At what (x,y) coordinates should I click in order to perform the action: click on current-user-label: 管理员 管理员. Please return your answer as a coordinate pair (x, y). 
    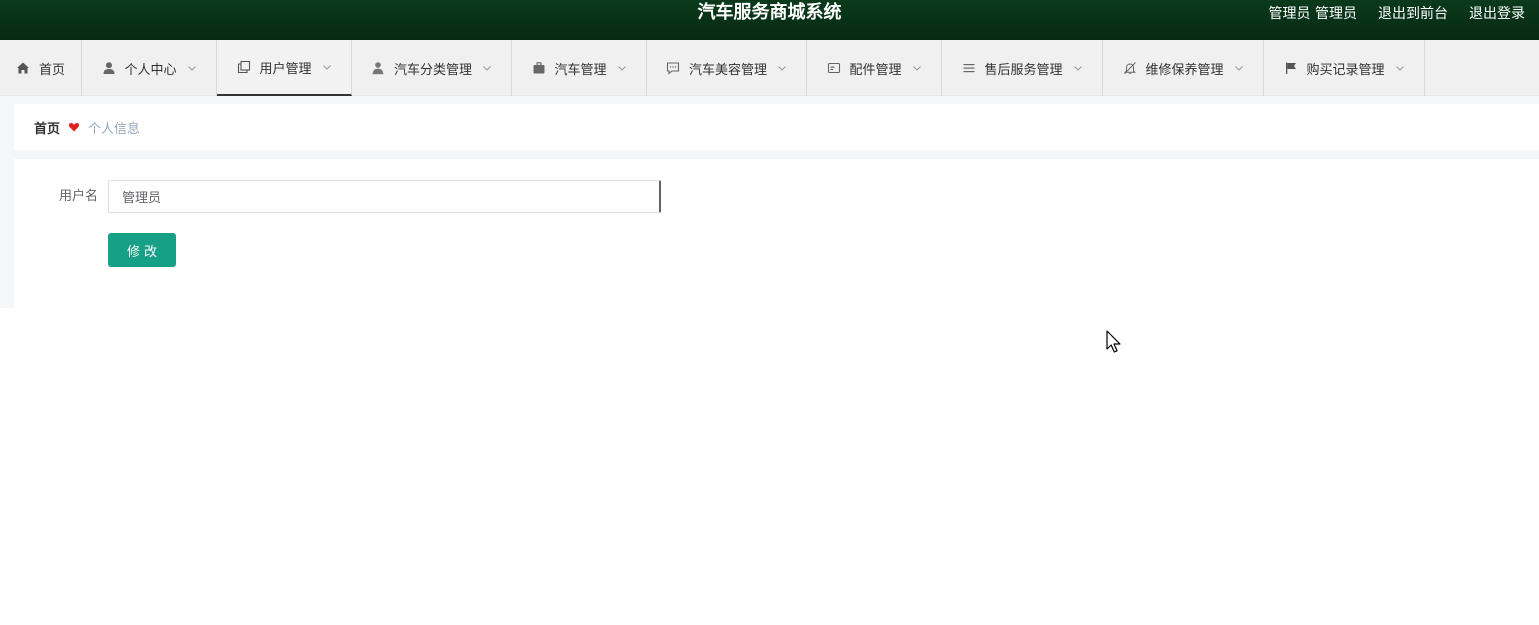
    Looking at the image, I should click on (1312, 14).